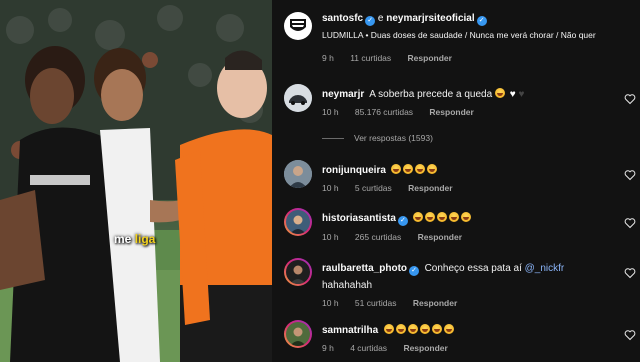 The image size is (640, 362). Describe the element at coordinates (368, 348) in the screenshot. I see `comment-likes: 4 curtidas` at that location.